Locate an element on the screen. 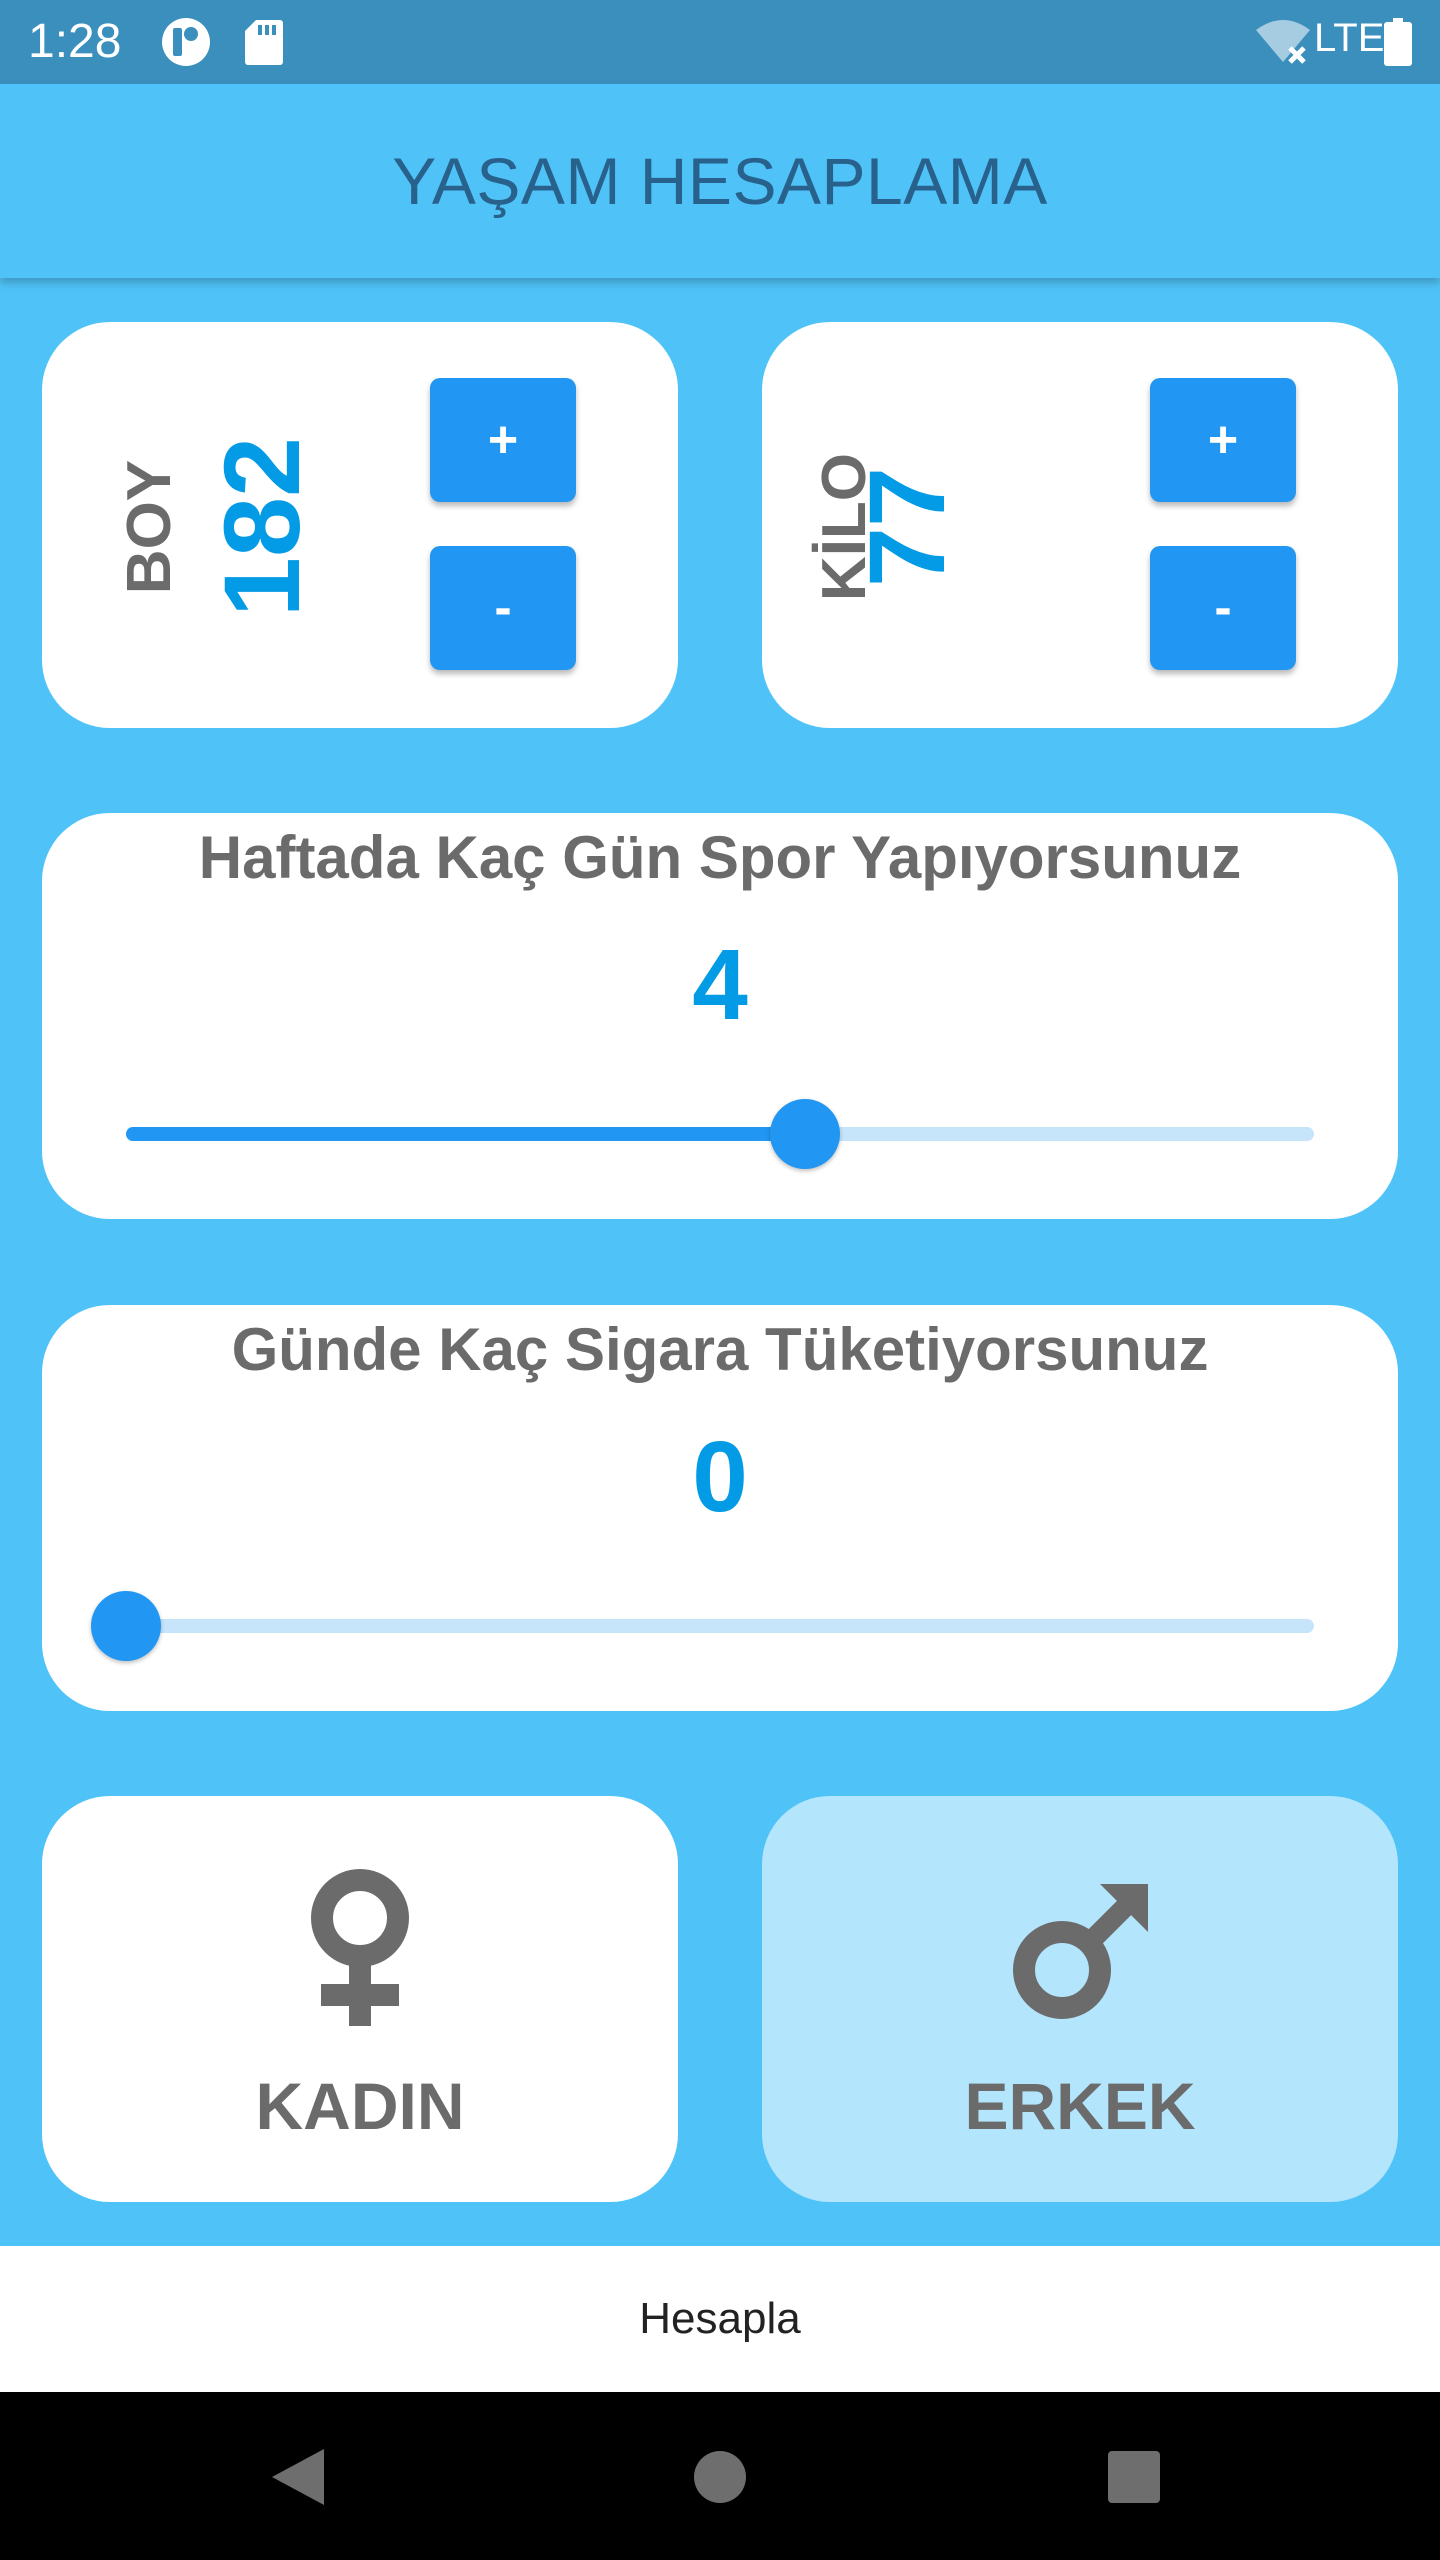 Image resolution: width=1440 pixels, height=2560 pixels. battery-icon is located at coordinates (1398, 42).